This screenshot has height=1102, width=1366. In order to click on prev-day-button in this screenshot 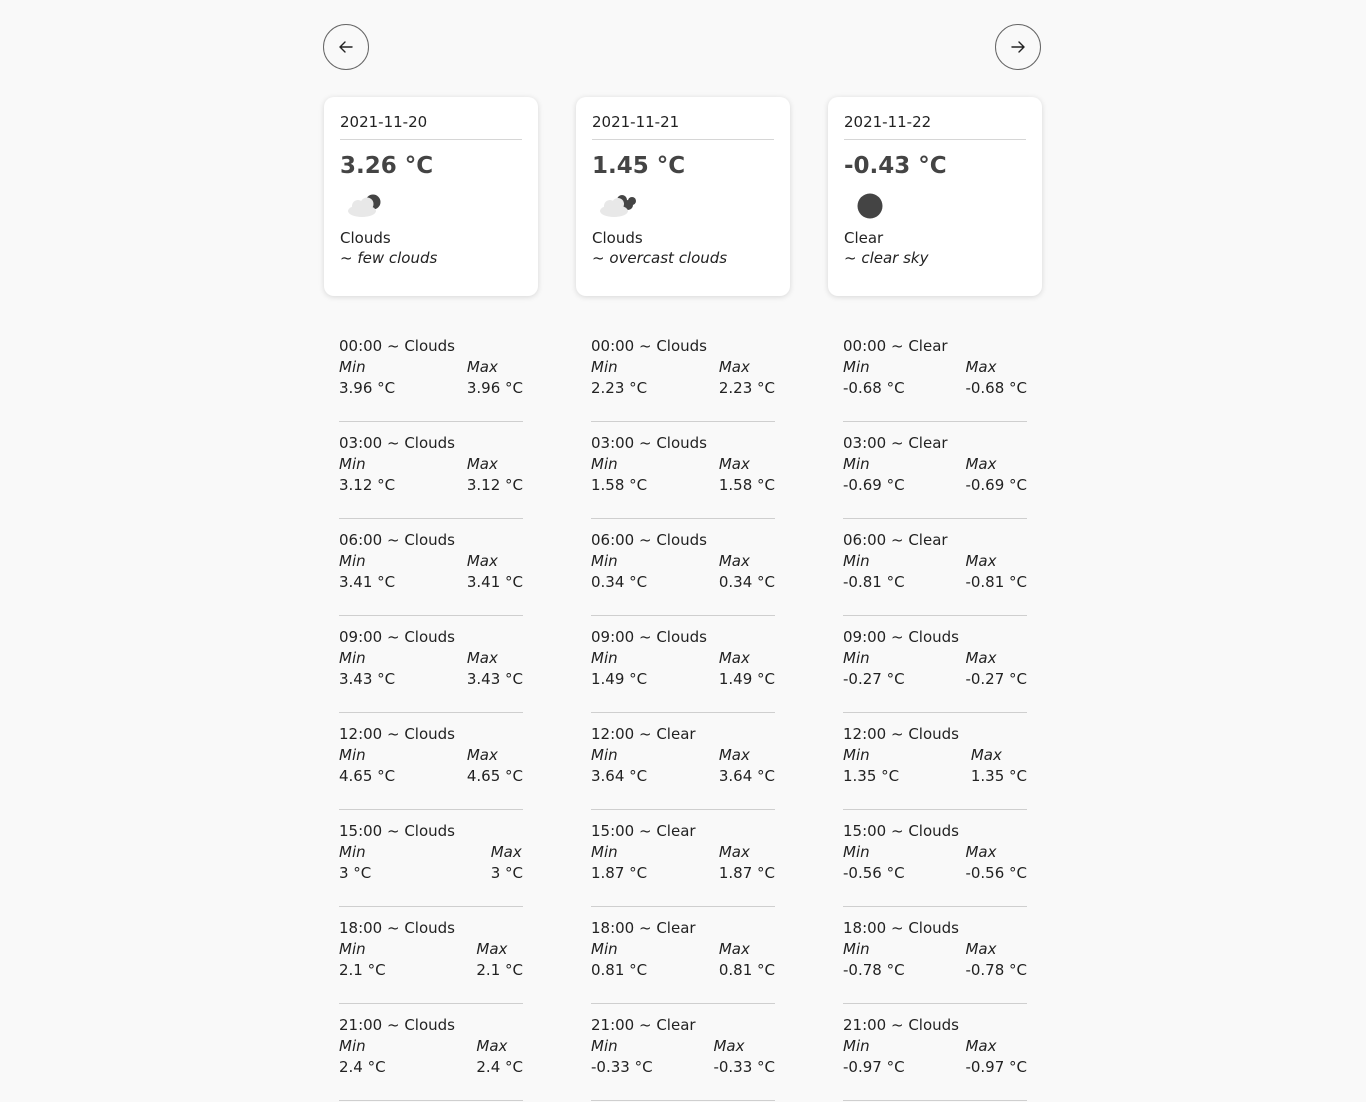, I will do `click(346, 47)`.